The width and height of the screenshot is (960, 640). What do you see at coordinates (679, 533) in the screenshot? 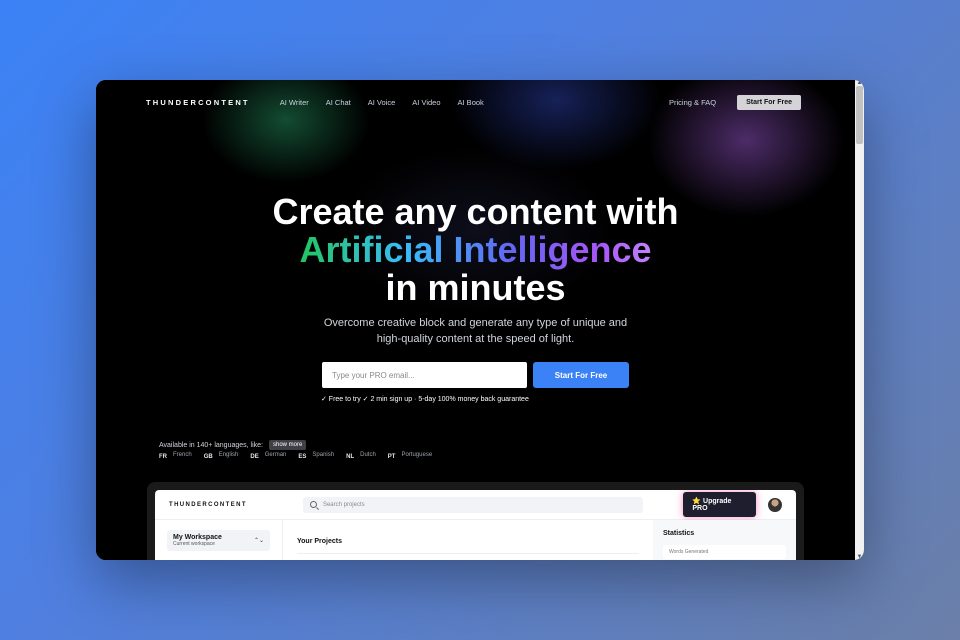
I see `statistics-title: Statistics` at bounding box center [679, 533].